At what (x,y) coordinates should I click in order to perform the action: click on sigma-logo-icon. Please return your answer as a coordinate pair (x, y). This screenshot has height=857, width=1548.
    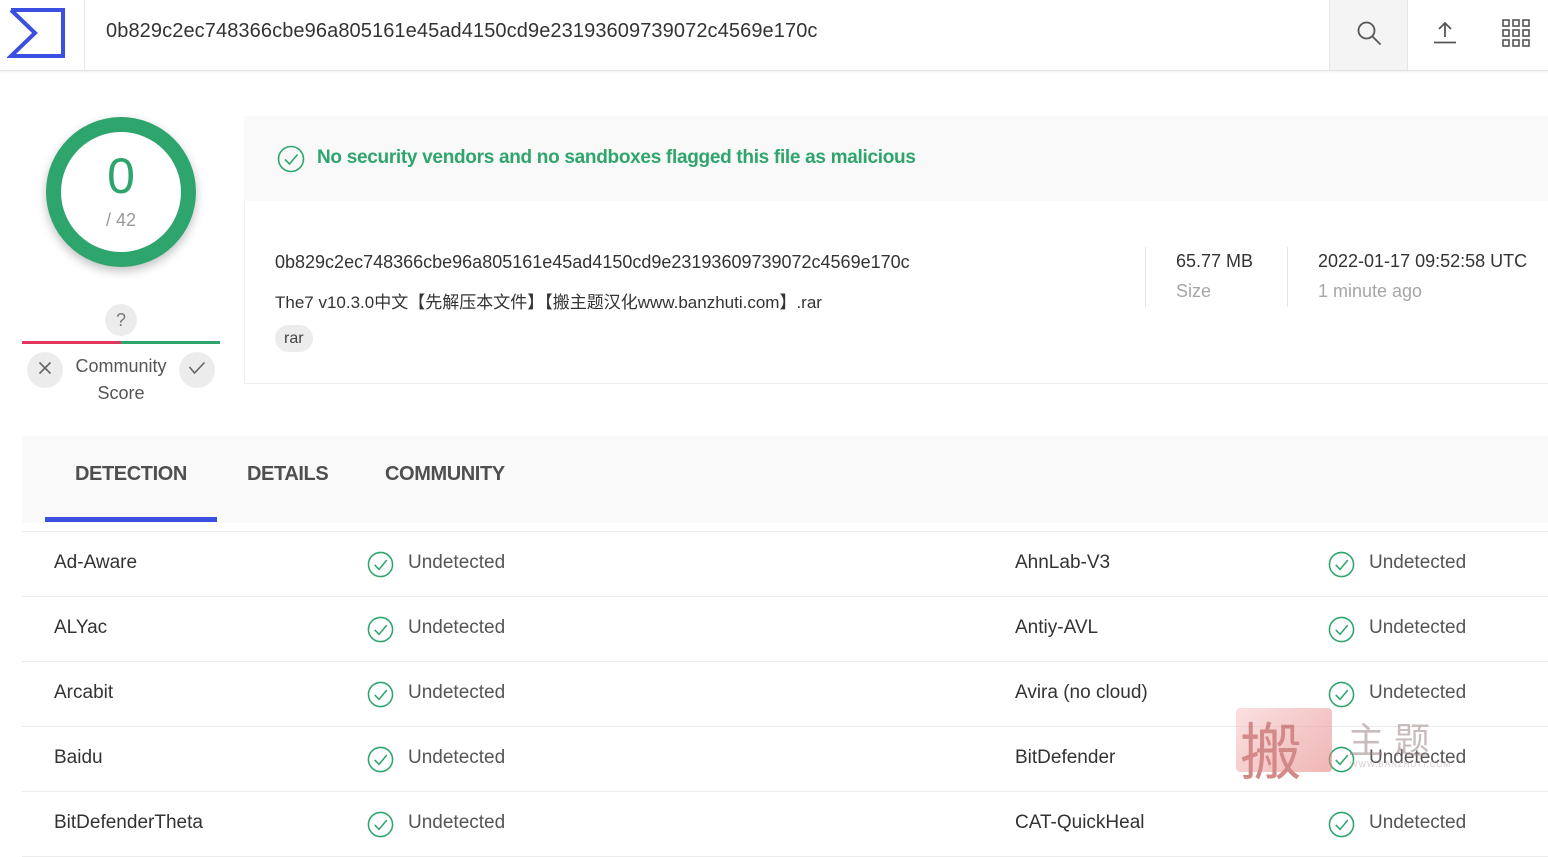
    Looking at the image, I should click on (36, 33).